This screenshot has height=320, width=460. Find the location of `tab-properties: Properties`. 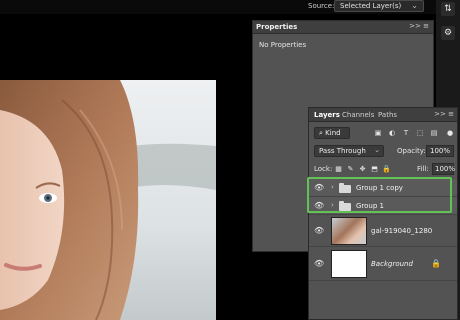

tab-properties: Properties is located at coordinates (276, 27).